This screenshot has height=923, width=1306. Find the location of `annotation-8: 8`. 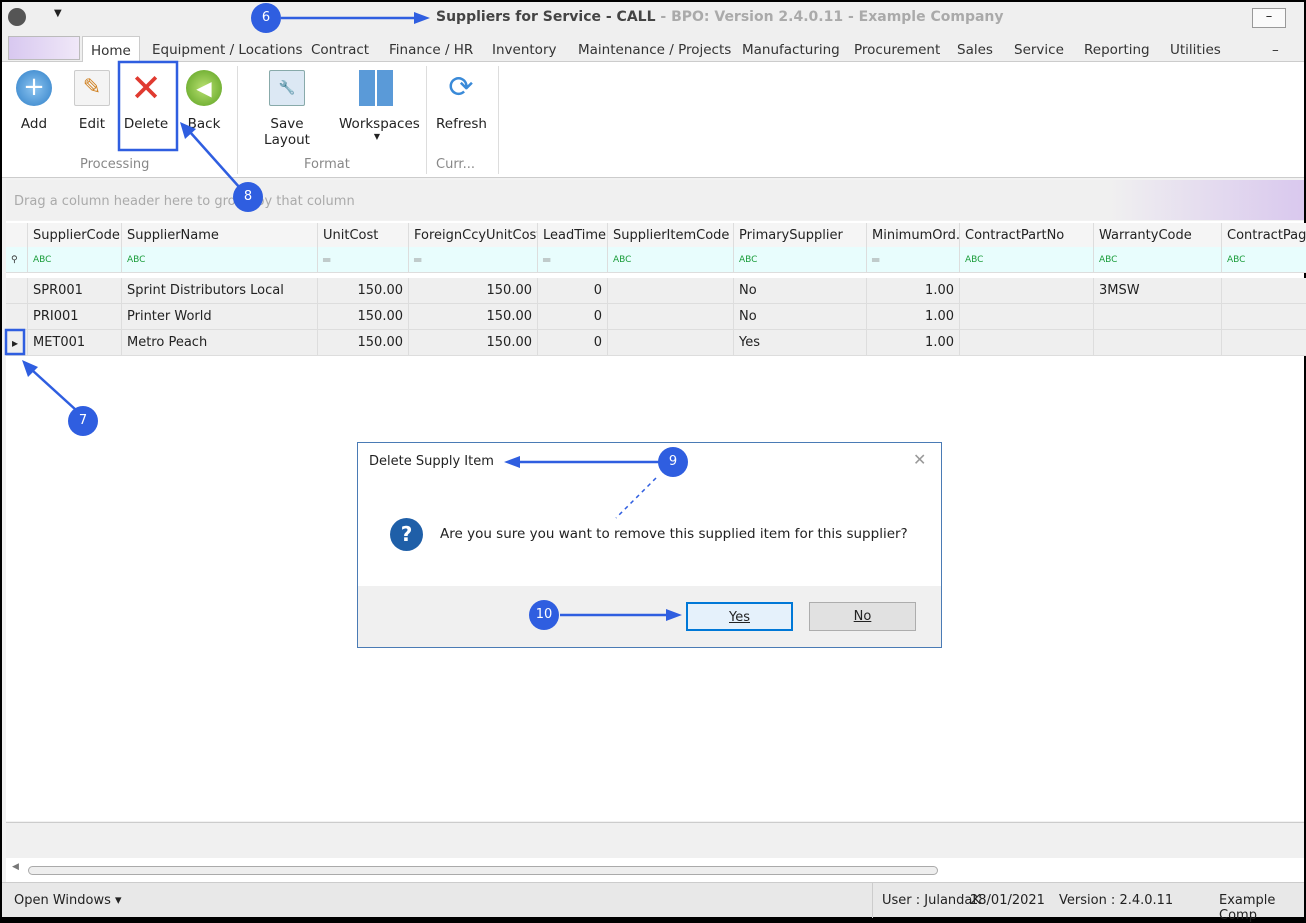

annotation-8: 8 is located at coordinates (248, 197).